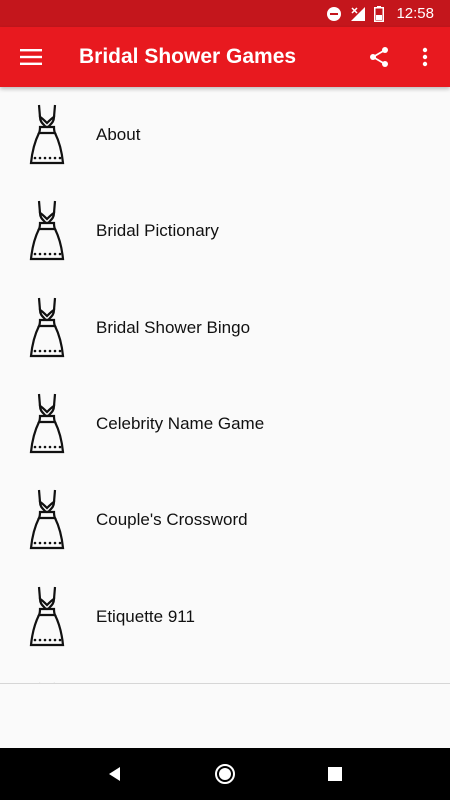 Image resolution: width=450 pixels, height=800 pixels. I want to click on list-item-etiquette-911: Etiquette 911, so click(225, 616).